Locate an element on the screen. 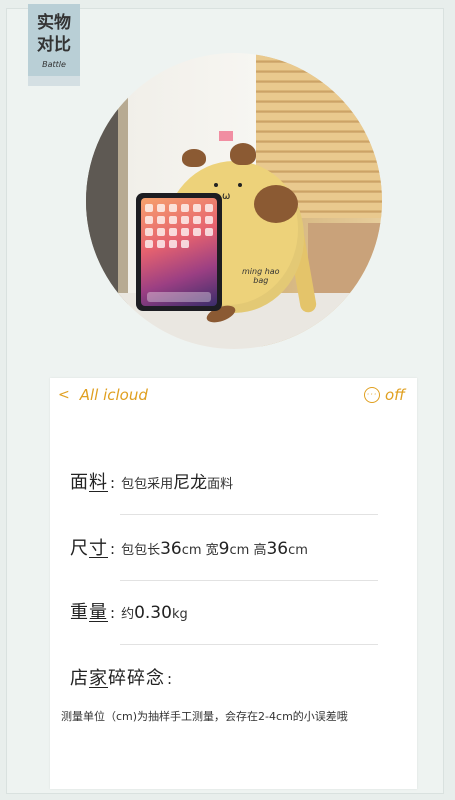 This screenshot has width=455, height=800. tablet-app-grid is located at coordinates (179, 226).